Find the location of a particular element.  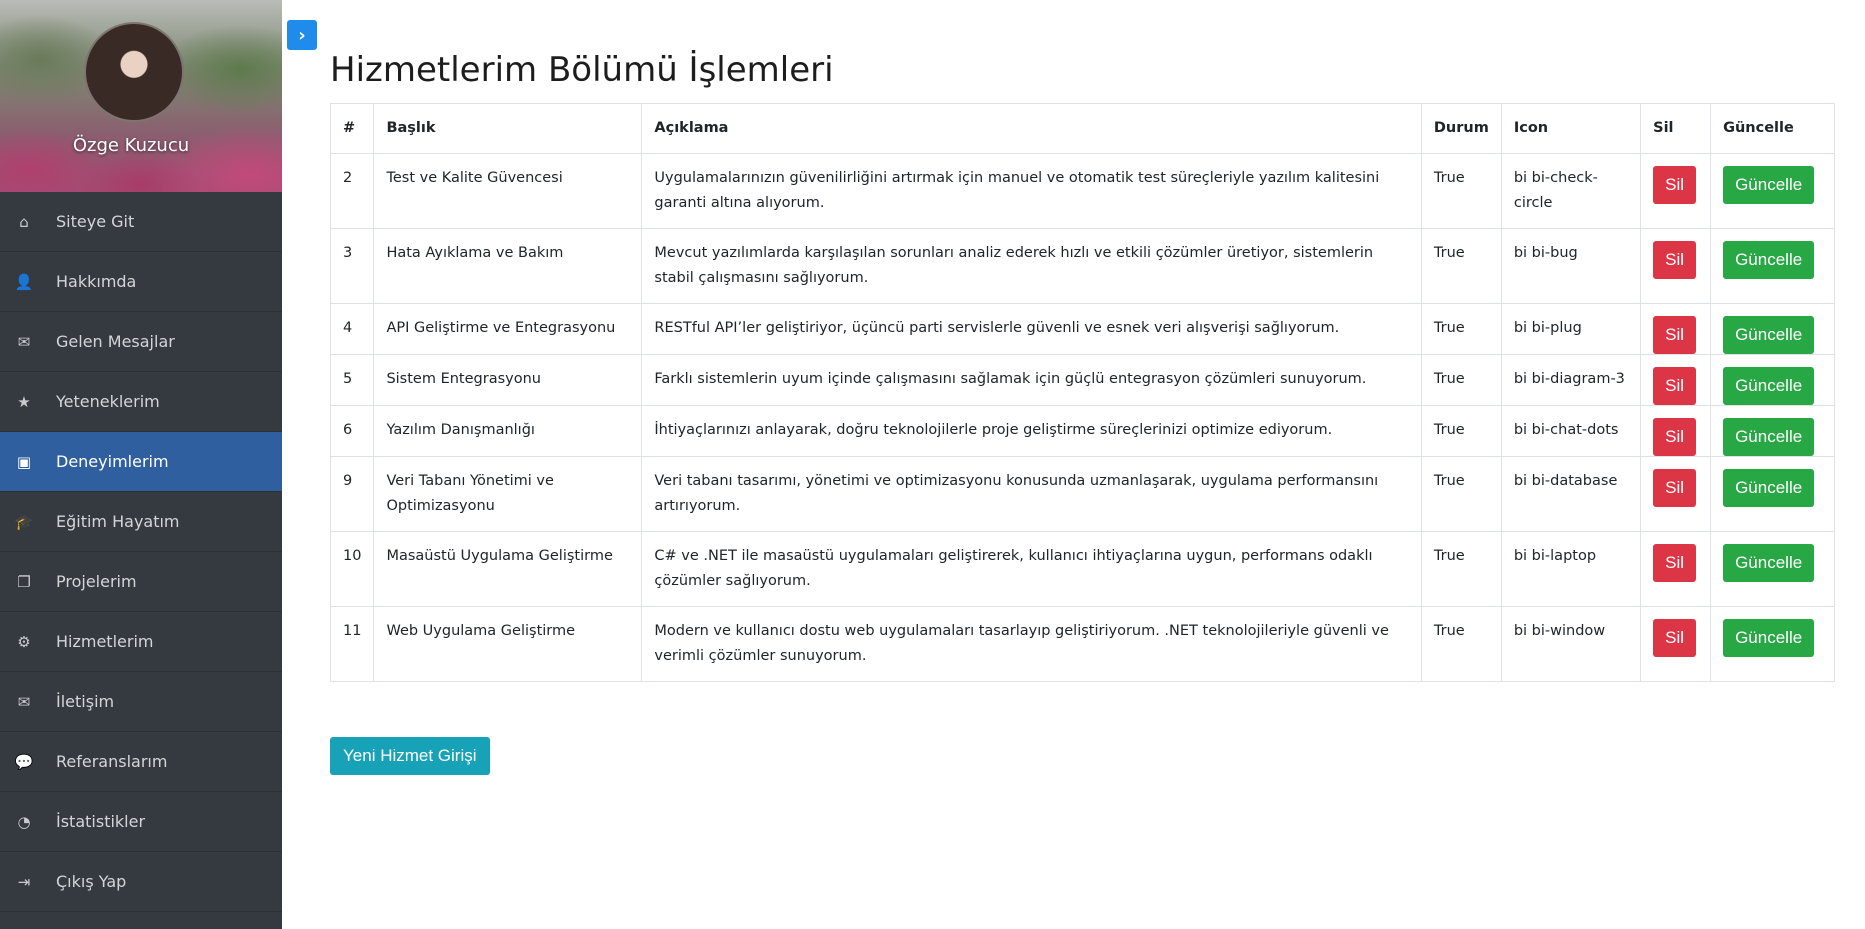

sidebar-item-11: ⇥ Çıkış Yap is located at coordinates (141, 882).